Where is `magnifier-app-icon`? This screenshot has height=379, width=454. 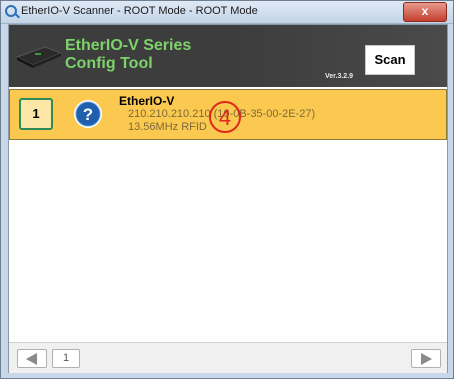 magnifier-app-icon is located at coordinates (11, 11).